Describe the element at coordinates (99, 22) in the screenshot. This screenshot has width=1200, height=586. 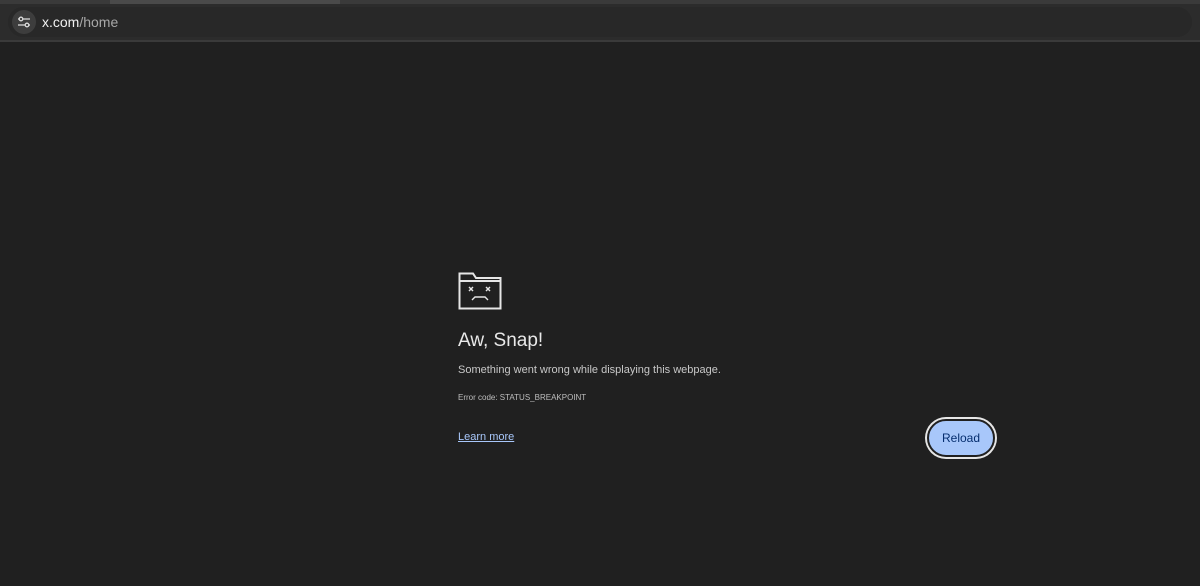
I see `url-path: /home` at that location.